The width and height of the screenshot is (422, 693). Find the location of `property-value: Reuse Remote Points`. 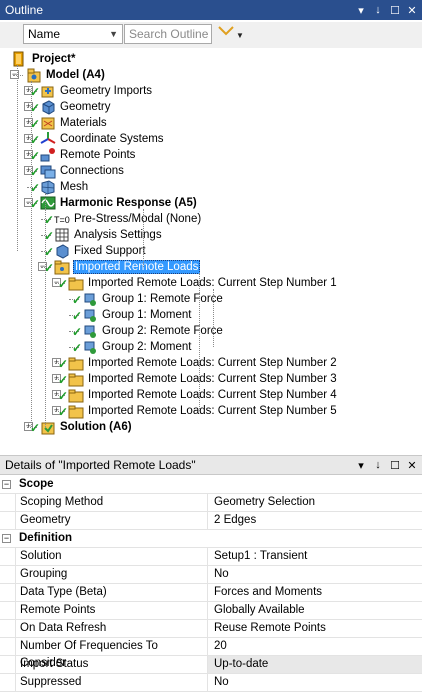

property-value: Reuse Remote Points is located at coordinates (315, 628).